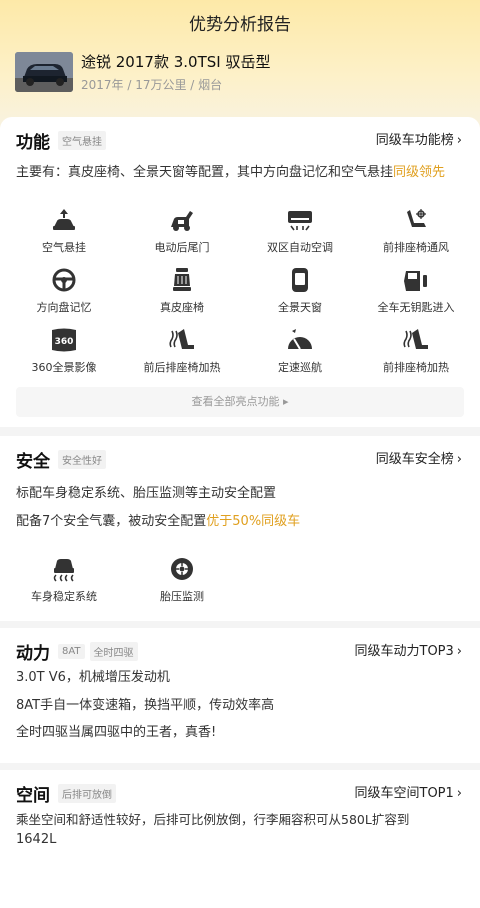 This screenshot has height=908, width=480. Describe the element at coordinates (111, 521) in the screenshot. I see `safety-line-2-text: 配备7个安全气囊，被动安全配置` at that location.